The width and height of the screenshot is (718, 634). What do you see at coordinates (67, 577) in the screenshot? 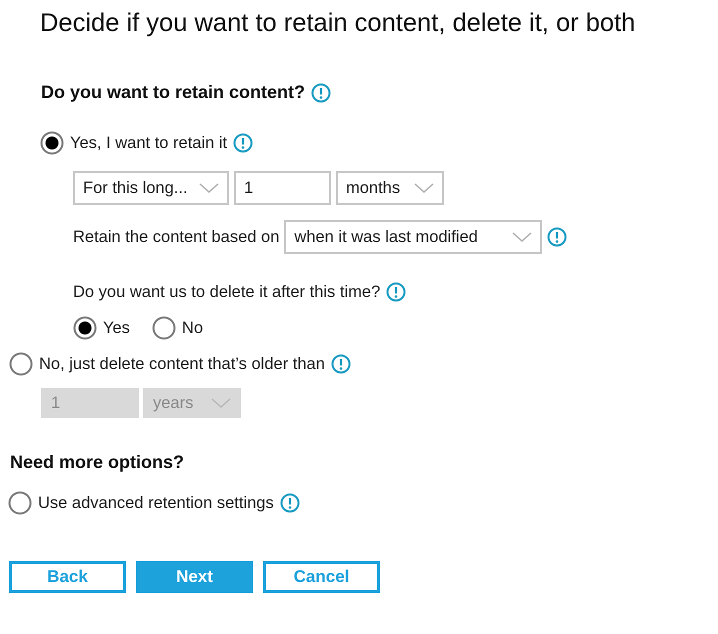
I see `wizard-button: Back` at bounding box center [67, 577].